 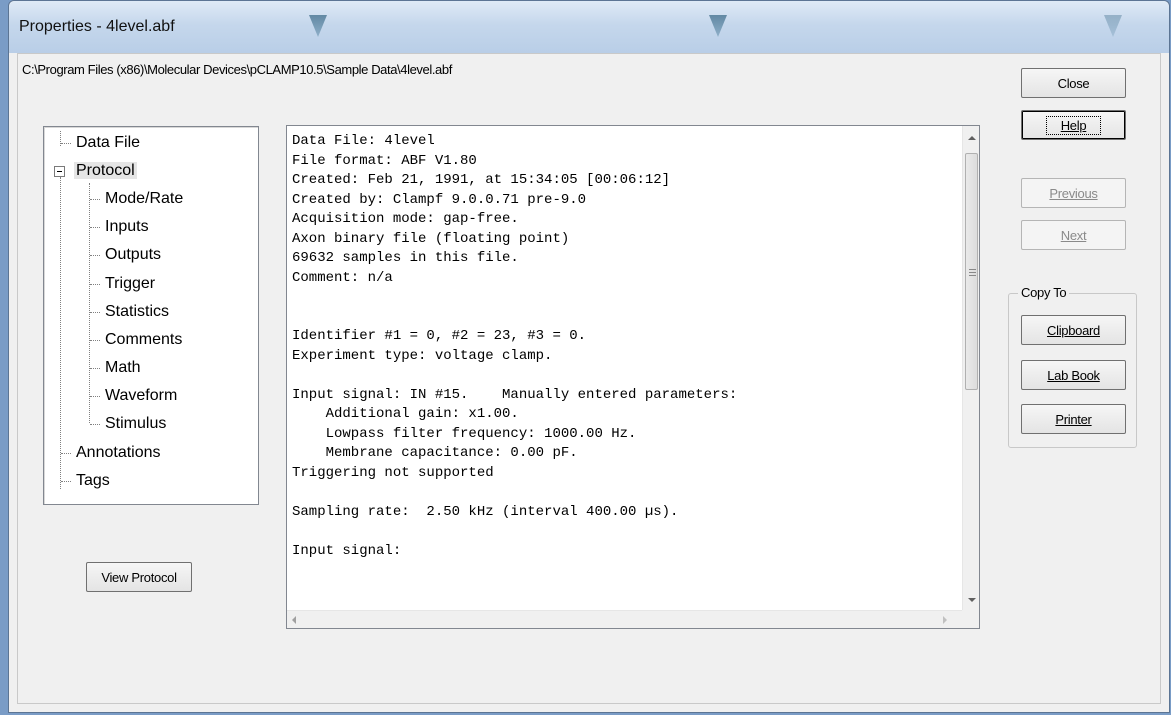 I want to click on tree-item-statistics: Statistics, so click(x=137, y=312).